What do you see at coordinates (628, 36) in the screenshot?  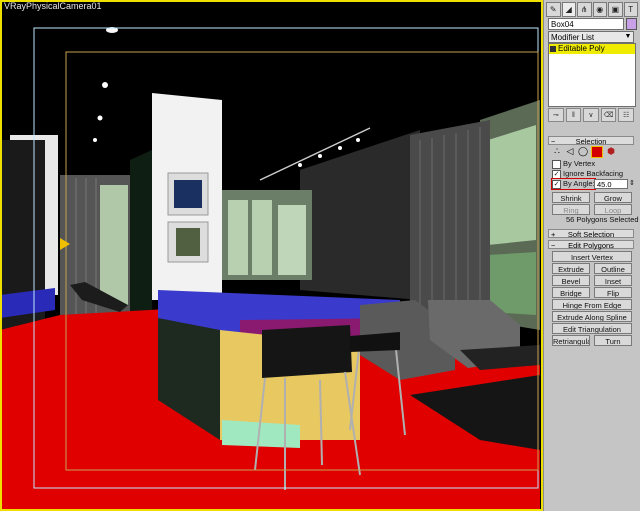 I see `chevron-down-icon: ▼` at bounding box center [628, 36].